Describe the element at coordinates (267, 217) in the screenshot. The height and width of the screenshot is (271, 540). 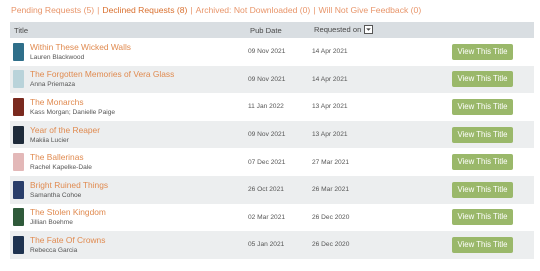
I see `pub-date: 02 Mar 2021` at that location.